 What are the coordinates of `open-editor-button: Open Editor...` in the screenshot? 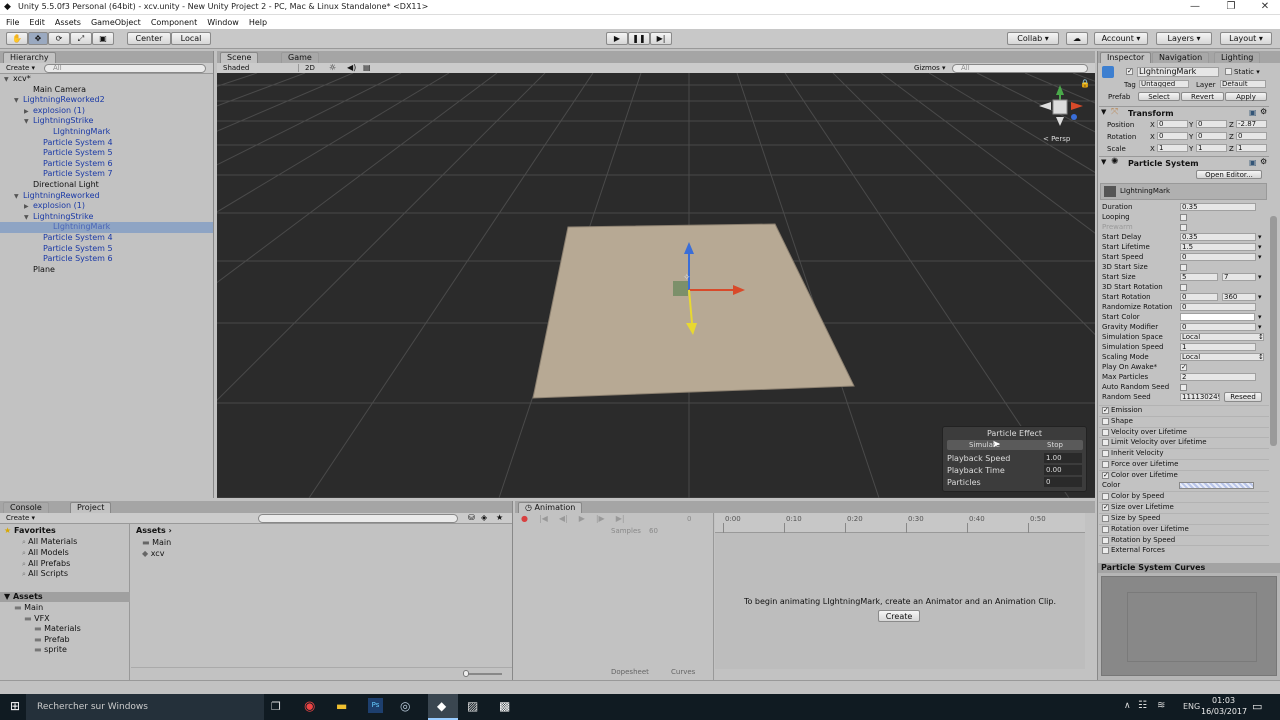 It's located at (1229, 174).